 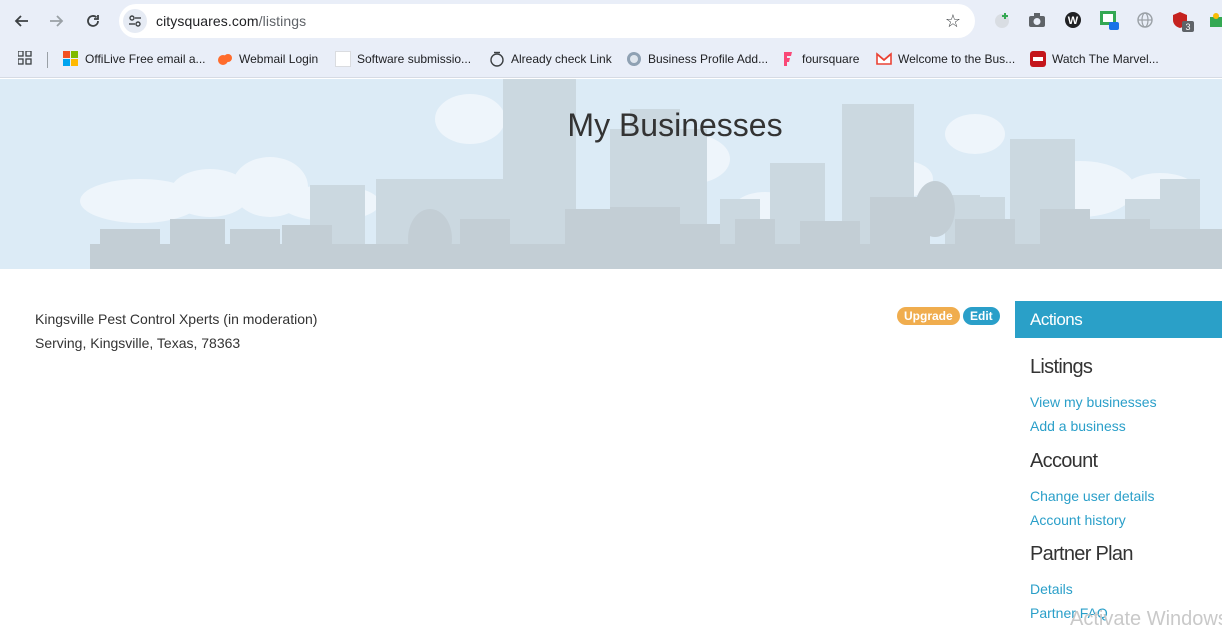 What do you see at coordinates (1037, 20) in the screenshot?
I see `camera-icon` at bounding box center [1037, 20].